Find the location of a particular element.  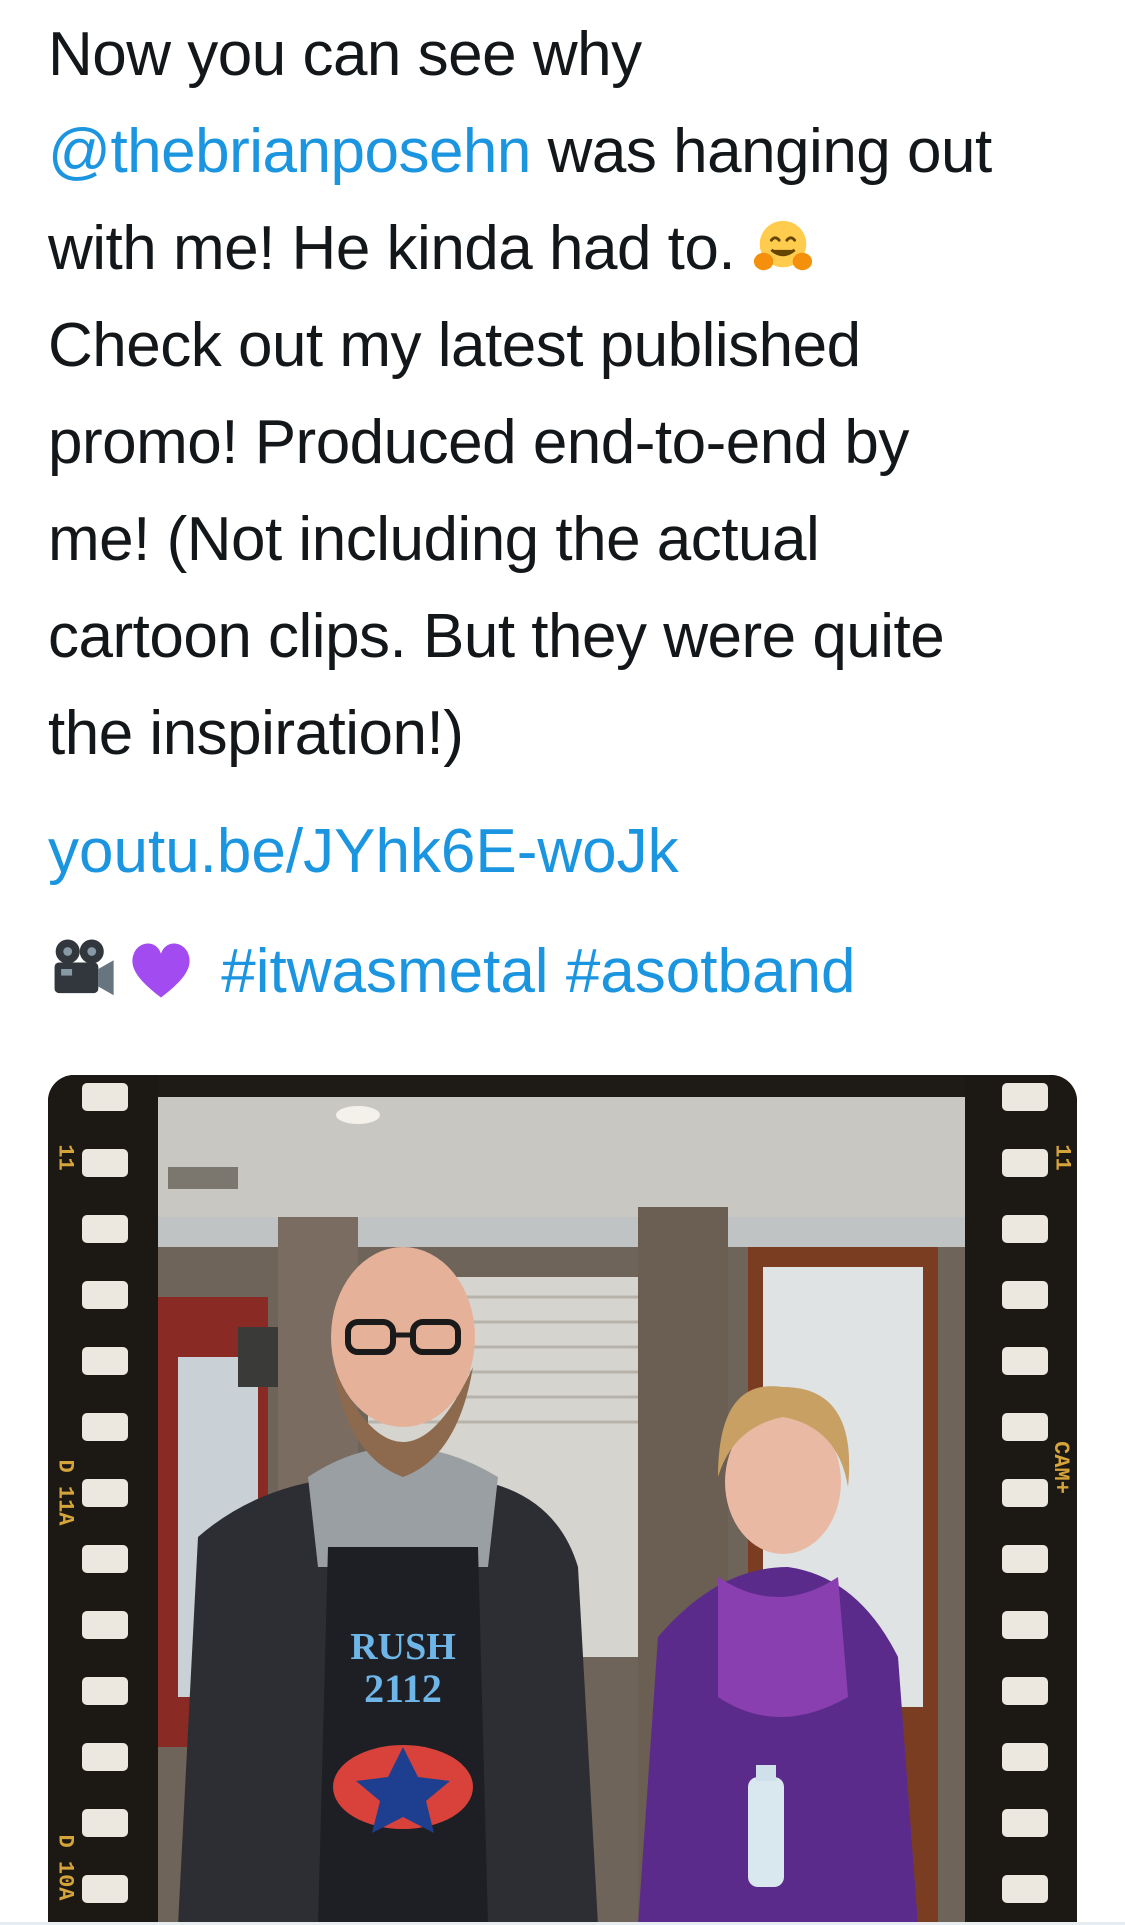

shirt-text: RUSH is located at coordinates (403, 1647).